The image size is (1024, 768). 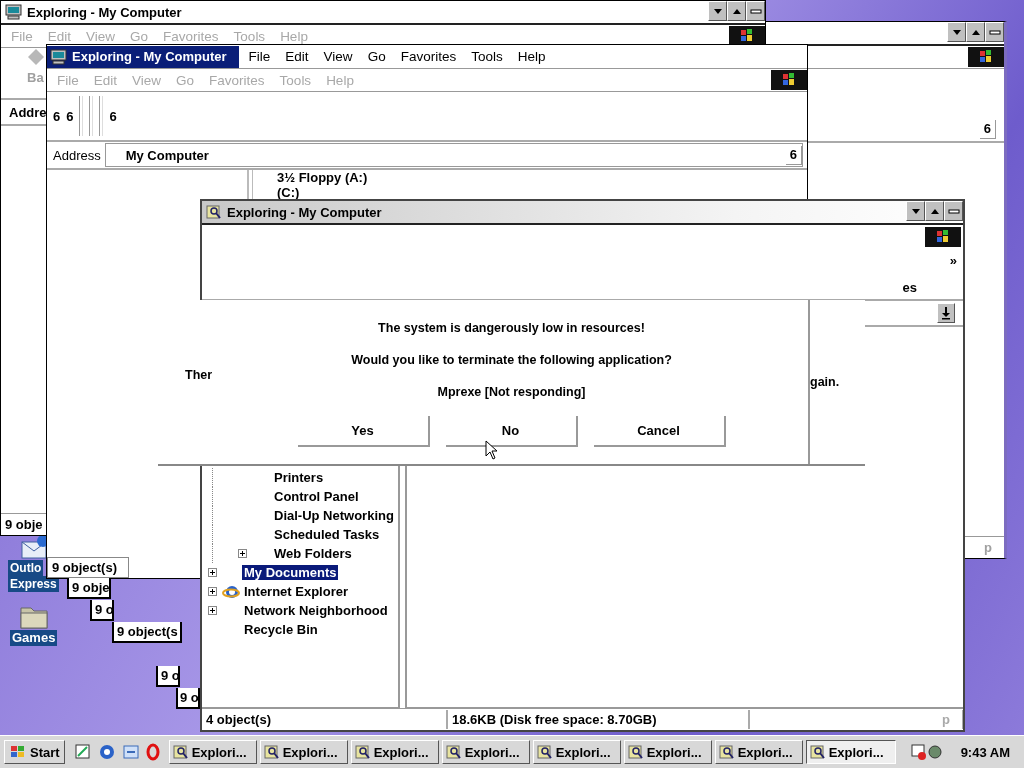 What do you see at coordinates (152, 752) in the screenshot?
I see `ring-icon` at bounding box center [152, 752].